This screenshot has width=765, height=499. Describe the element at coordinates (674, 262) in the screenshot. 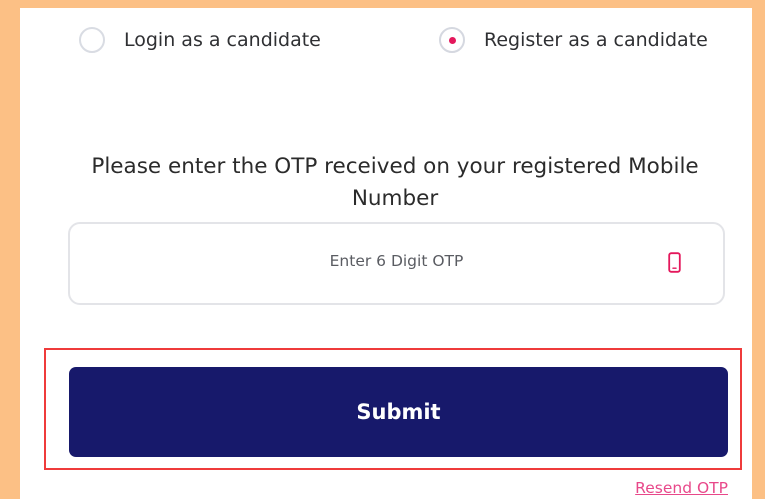

I see `mobile-phone-icon` at that location.